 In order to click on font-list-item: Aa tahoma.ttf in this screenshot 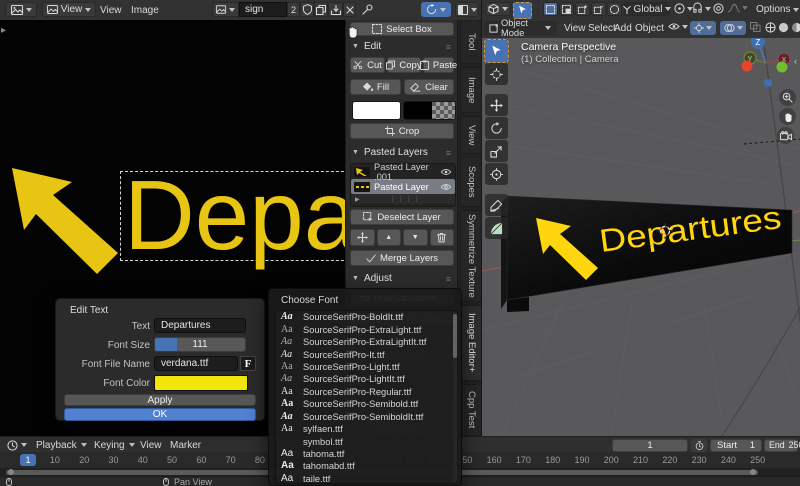, I will do `click(366, 454)`.